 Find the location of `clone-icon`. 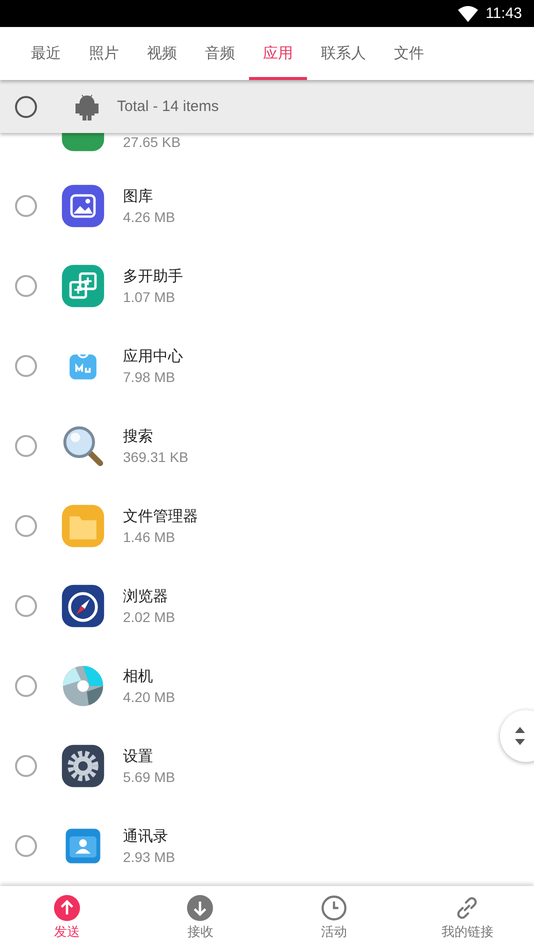

clone-icon is located at coordinates (83, 286).